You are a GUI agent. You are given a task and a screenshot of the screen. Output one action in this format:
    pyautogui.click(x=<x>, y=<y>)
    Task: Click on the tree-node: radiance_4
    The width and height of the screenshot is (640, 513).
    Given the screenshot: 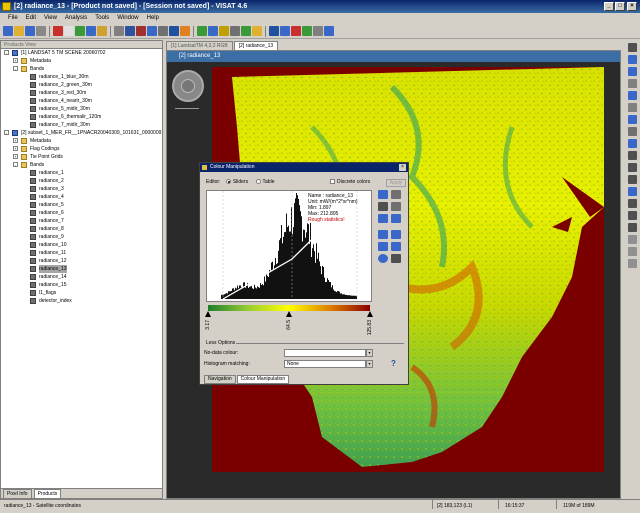 What is the action you would take?
    pyautogui.click(x=81, y=197)
    